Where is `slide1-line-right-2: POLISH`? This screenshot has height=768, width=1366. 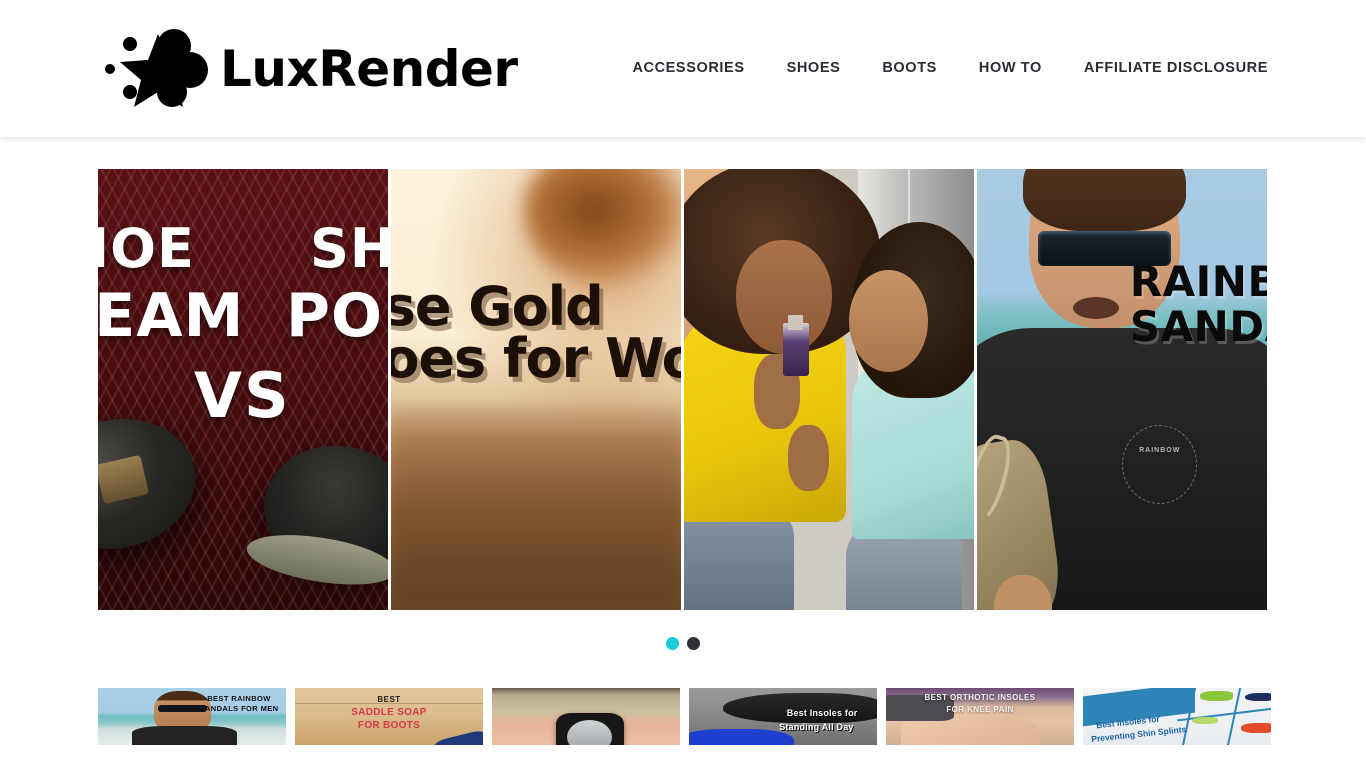
slide1-line-right-2: POLISH is located at coordinates (337, 316).